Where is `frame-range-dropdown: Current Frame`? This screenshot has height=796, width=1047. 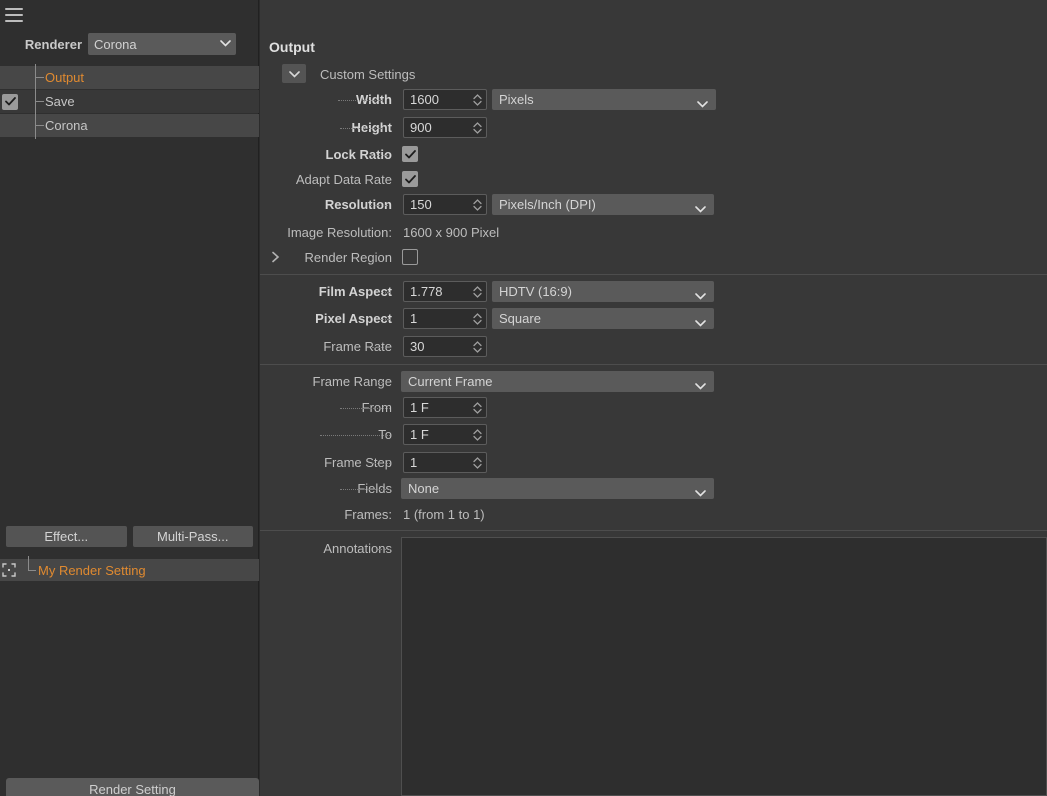 frame-range-dropdown: Current Frame is located at coordinates (557, 381).